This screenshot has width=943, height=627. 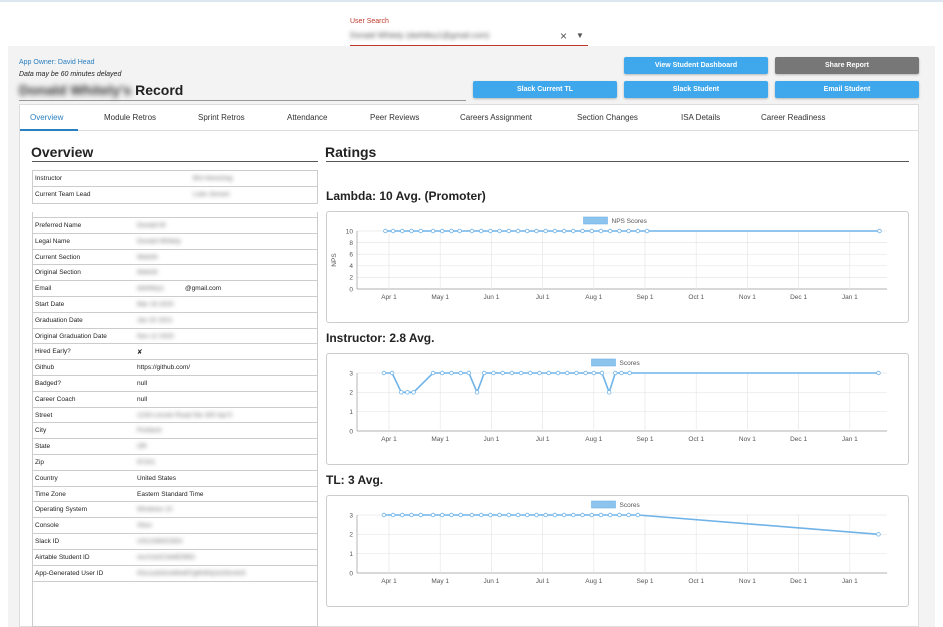 I want to click on github-link: https://github.com/, so click(x=163, y=367).